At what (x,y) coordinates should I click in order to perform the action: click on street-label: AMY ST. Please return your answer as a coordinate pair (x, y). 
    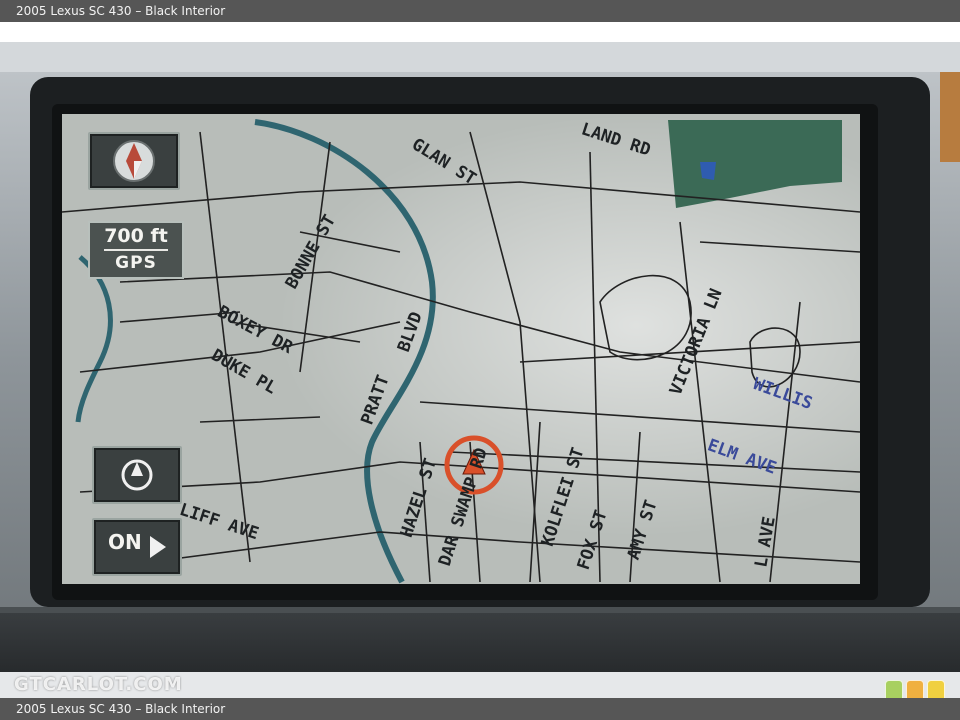
    Looking at the image, I should click on (642, 530).